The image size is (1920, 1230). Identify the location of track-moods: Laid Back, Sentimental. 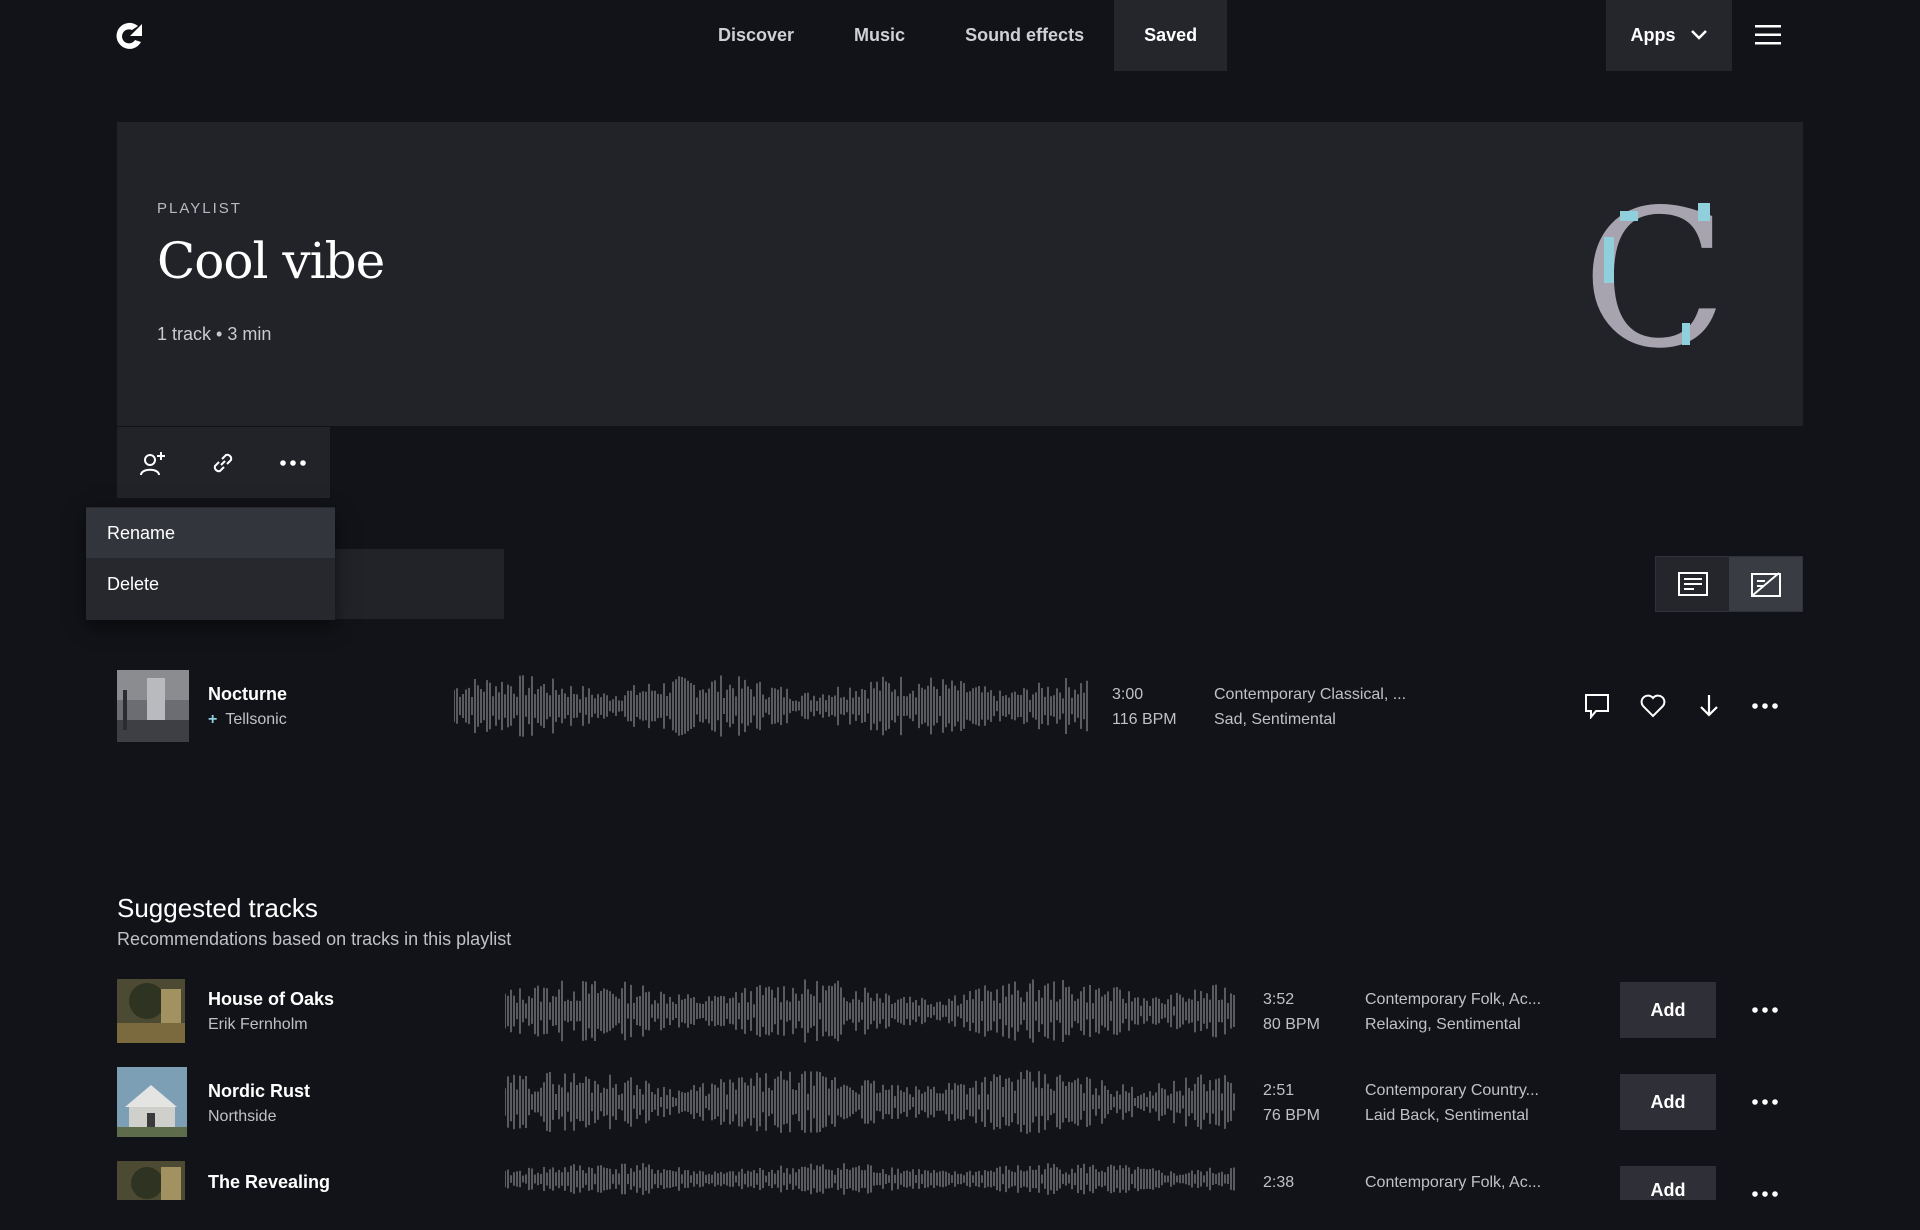
(1452, 1115).